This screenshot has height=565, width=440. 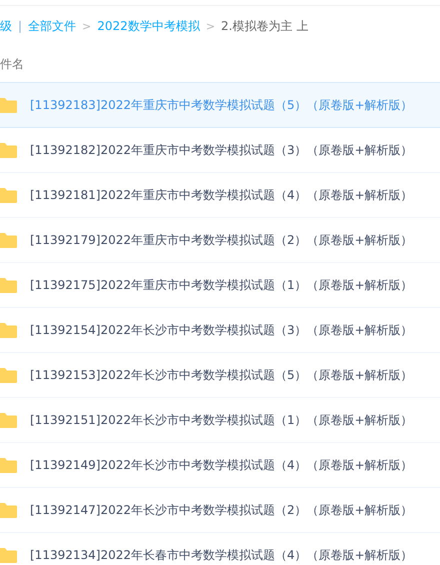 I want to click on file-name: [11392182]2022年重庆市中考数学模拟试题（3）（原卷版+解析版）, so click(x=221, y=150).